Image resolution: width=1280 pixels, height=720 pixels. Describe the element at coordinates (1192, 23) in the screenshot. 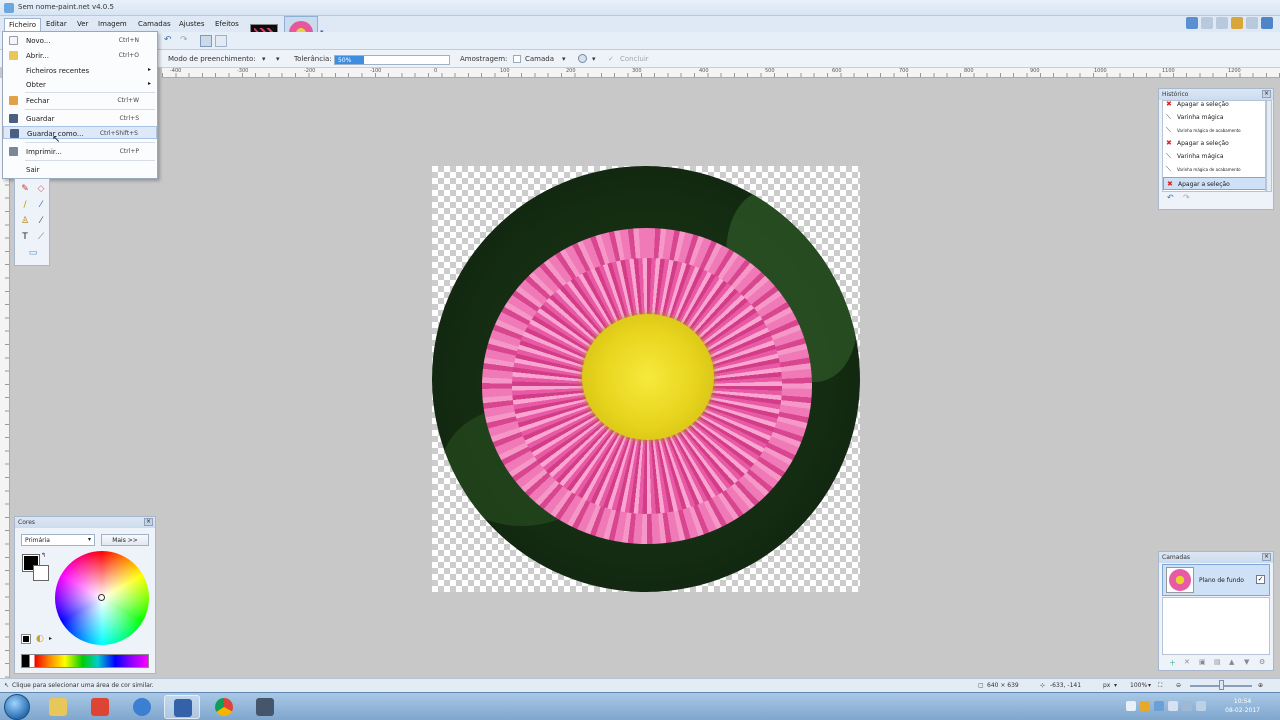

I see `tools-window-icon` at that location.